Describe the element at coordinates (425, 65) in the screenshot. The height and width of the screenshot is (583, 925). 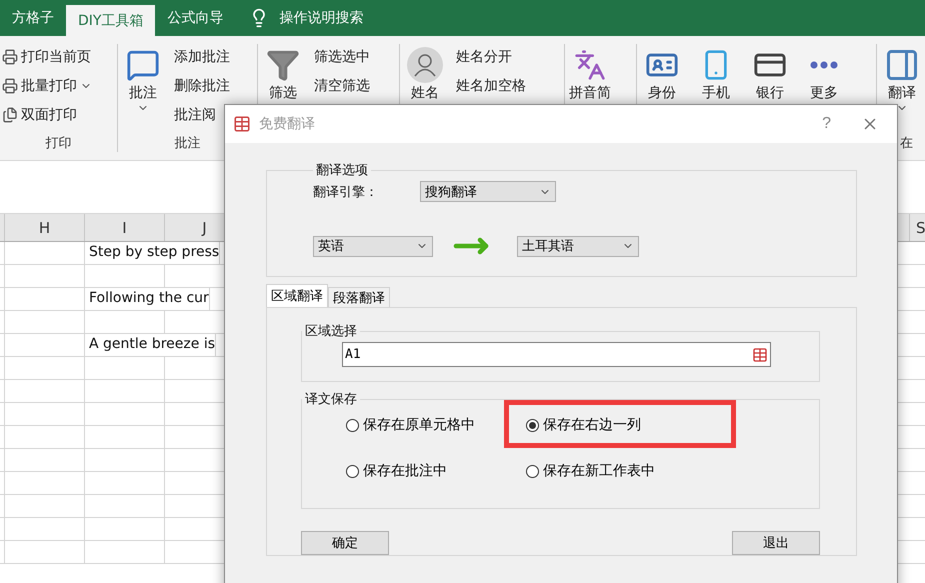
I see `person-avatar-icon` at that location.